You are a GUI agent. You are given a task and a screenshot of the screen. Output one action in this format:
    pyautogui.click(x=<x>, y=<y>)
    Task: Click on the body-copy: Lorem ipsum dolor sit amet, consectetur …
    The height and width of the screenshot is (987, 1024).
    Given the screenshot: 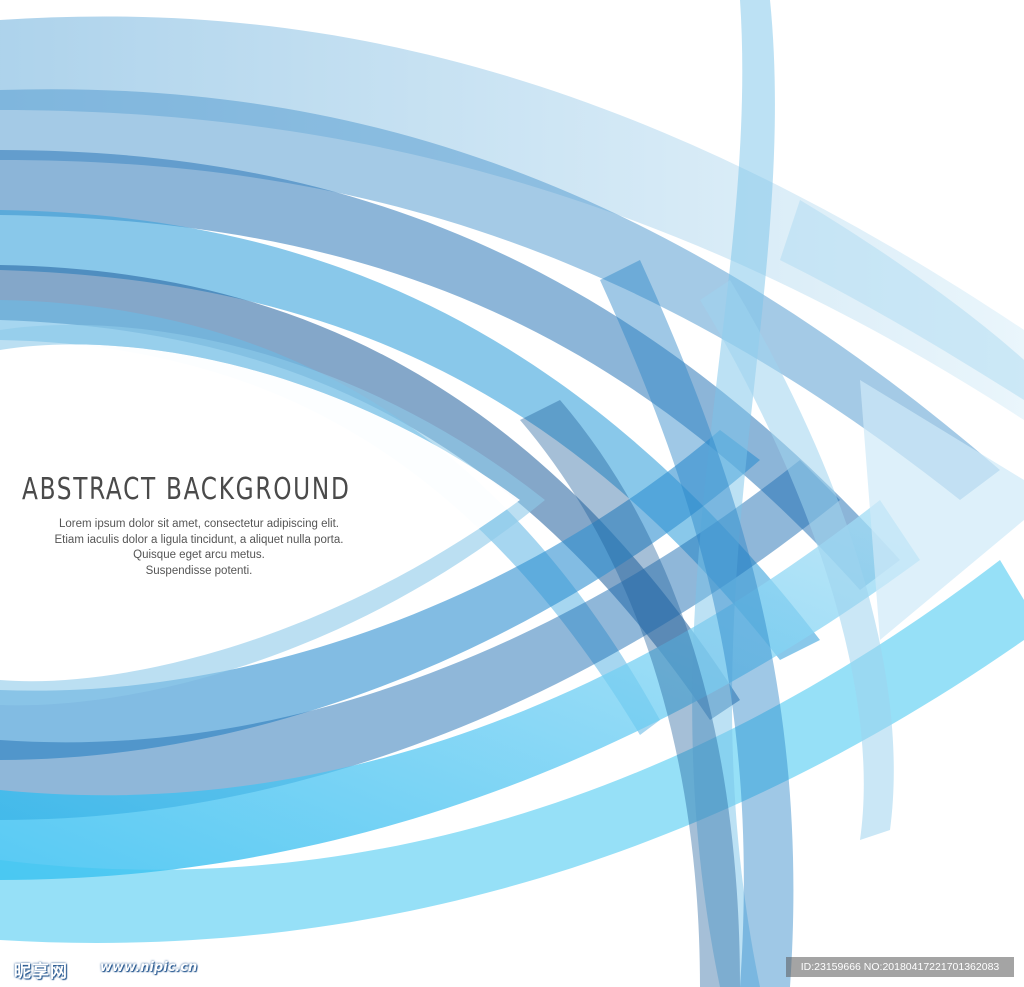 What is the action you would take?
    pyautogui.click(x=199, y=548)
    